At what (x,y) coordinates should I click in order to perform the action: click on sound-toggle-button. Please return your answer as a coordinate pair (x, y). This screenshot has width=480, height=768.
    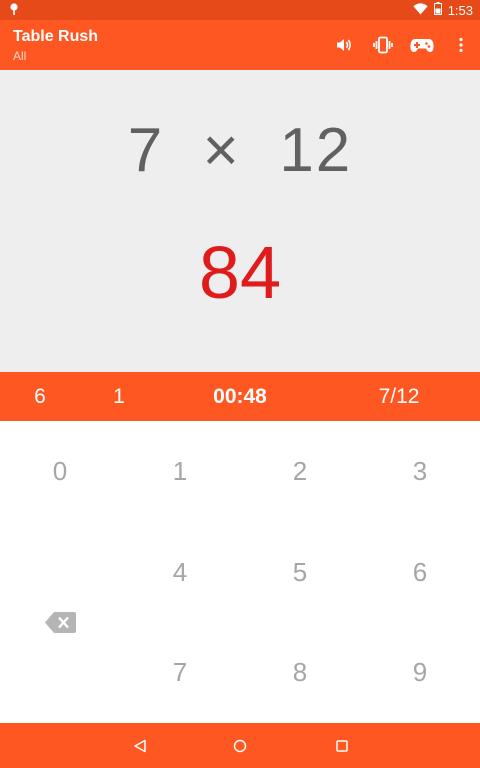
    Looking at the image, I should click on (343, 45).